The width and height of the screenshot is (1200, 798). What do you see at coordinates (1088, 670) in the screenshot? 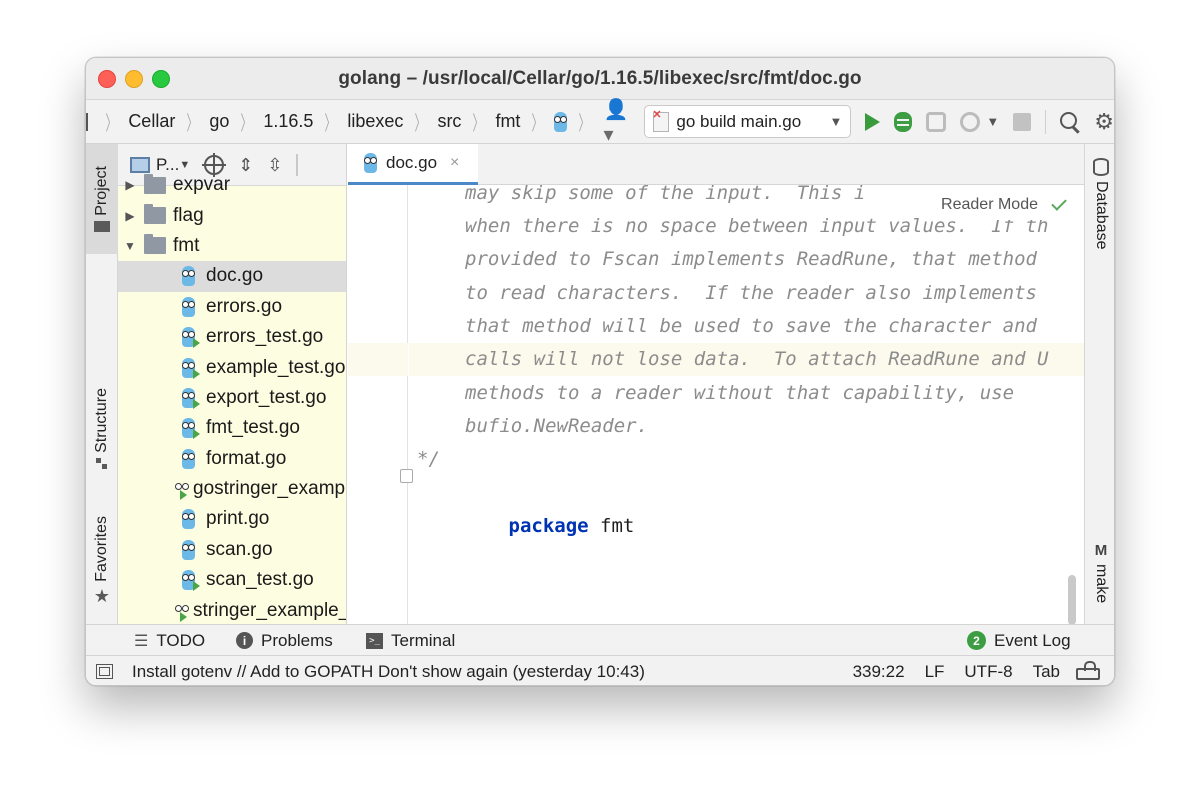
I see `lock-icon` at bounding box center [1088, 670].